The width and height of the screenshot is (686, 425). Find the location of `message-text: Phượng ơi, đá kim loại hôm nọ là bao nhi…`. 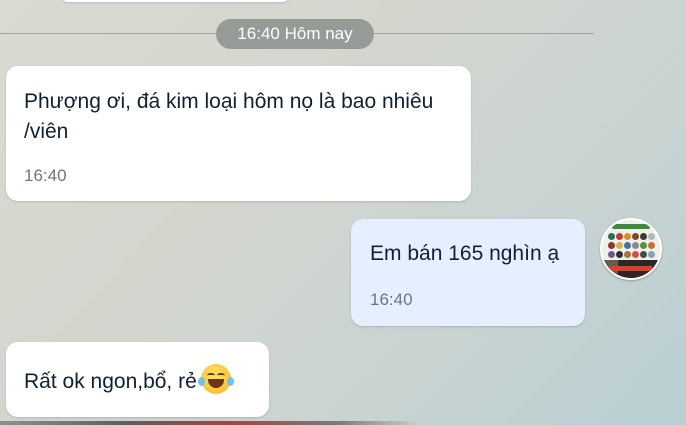

message-text: Phượng ơi, đá kim loại hôm nọ là bao nhi… is located at coordinates (229, 116).